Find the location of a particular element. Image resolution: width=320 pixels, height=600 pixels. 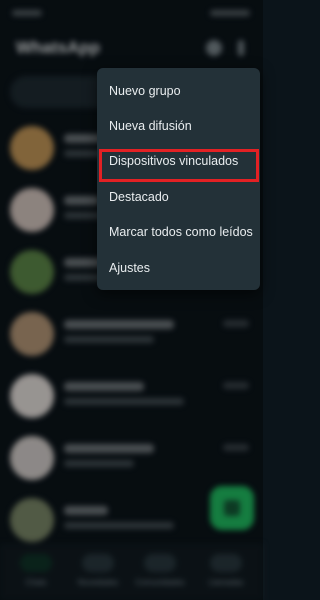

menu-item-ajustes: Ajustes is located at coordinates (178, 268).